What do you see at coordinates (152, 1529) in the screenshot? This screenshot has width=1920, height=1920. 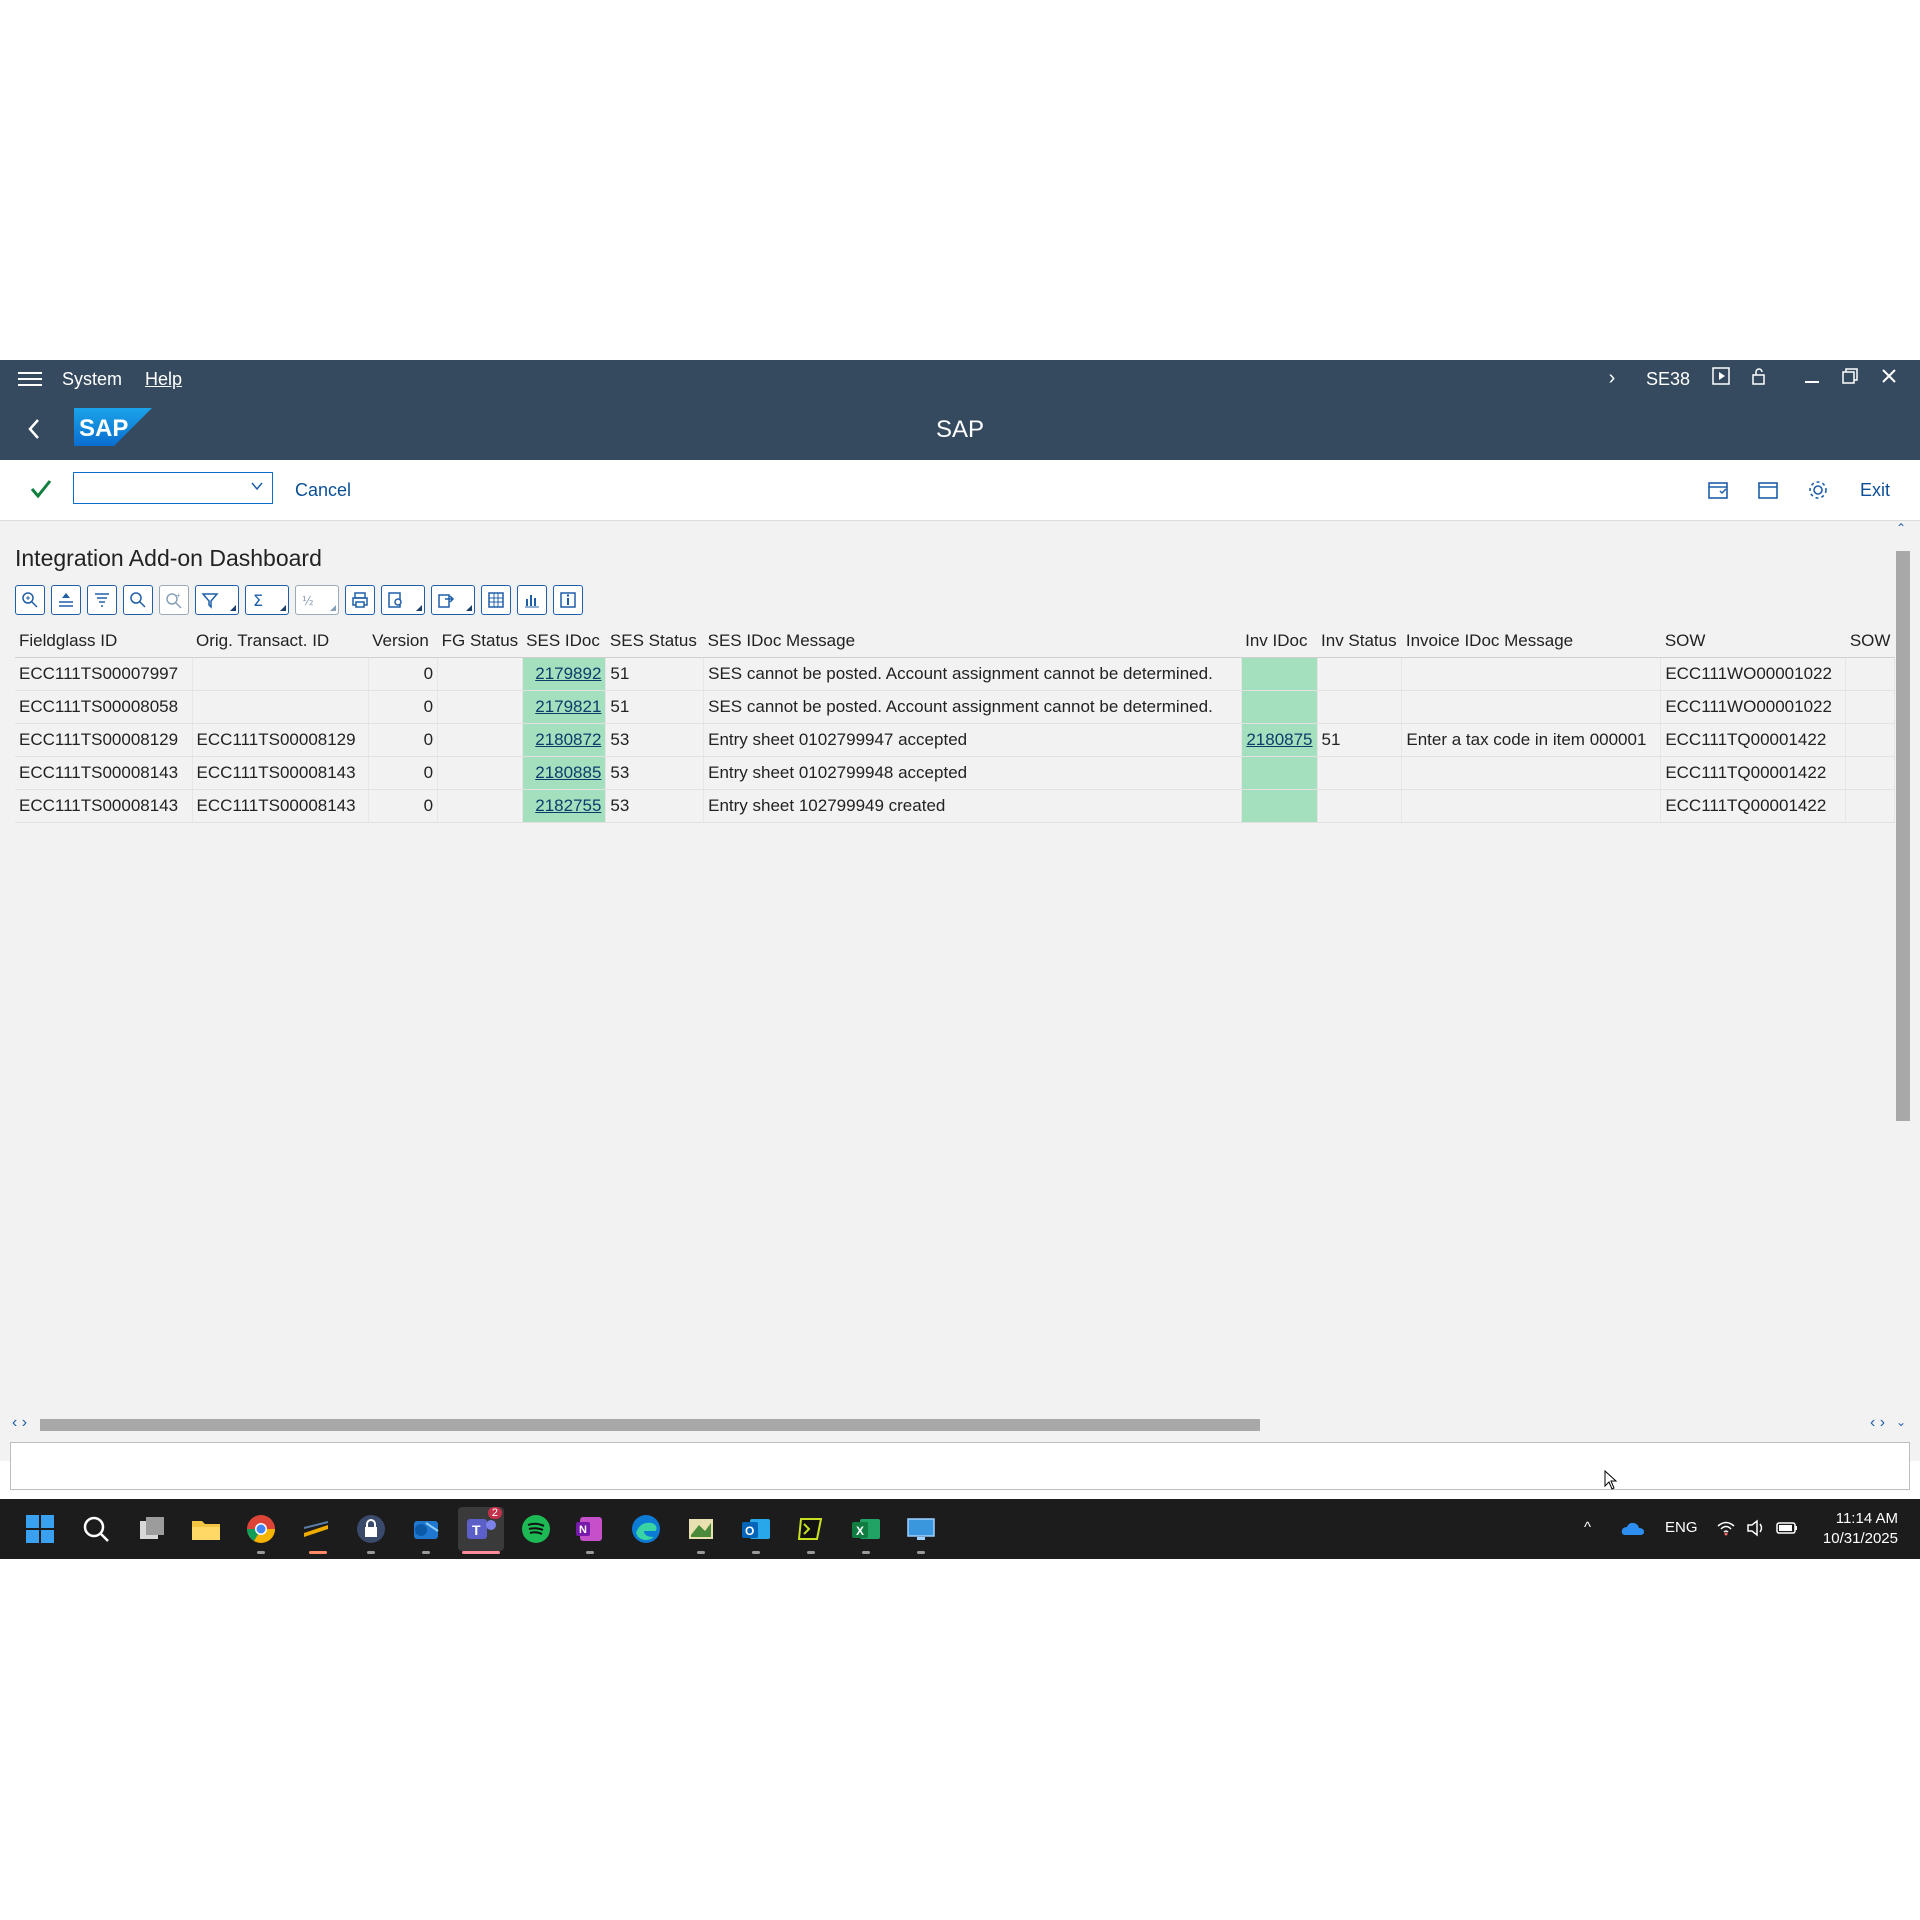 I see `task-view-icon` at bounding box center [152, 1529].